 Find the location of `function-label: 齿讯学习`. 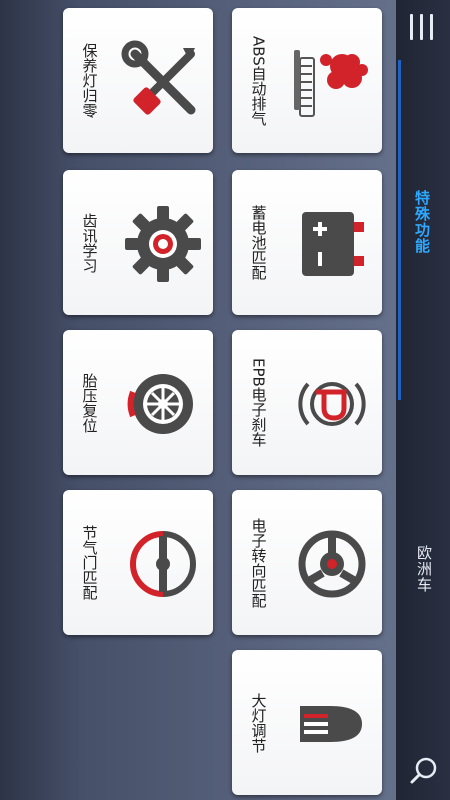

function-label: 齿讯学习 is located at coordinates (89, 242).